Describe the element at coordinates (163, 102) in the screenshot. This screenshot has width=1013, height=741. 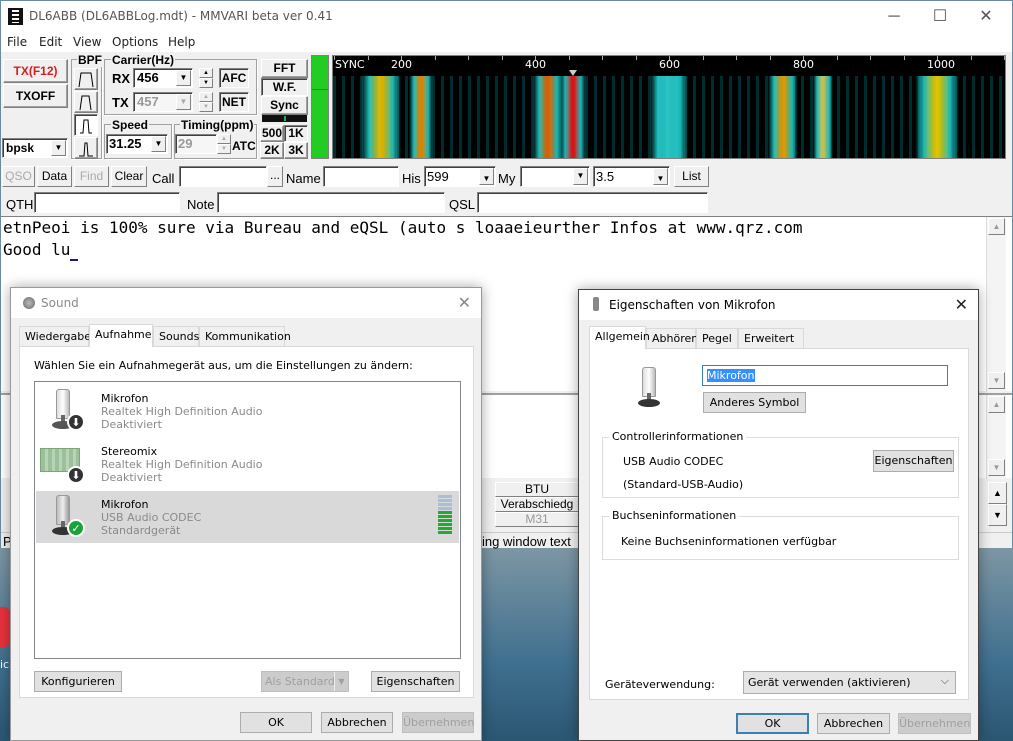
I see `tx-carrier-select: 457` at that location.